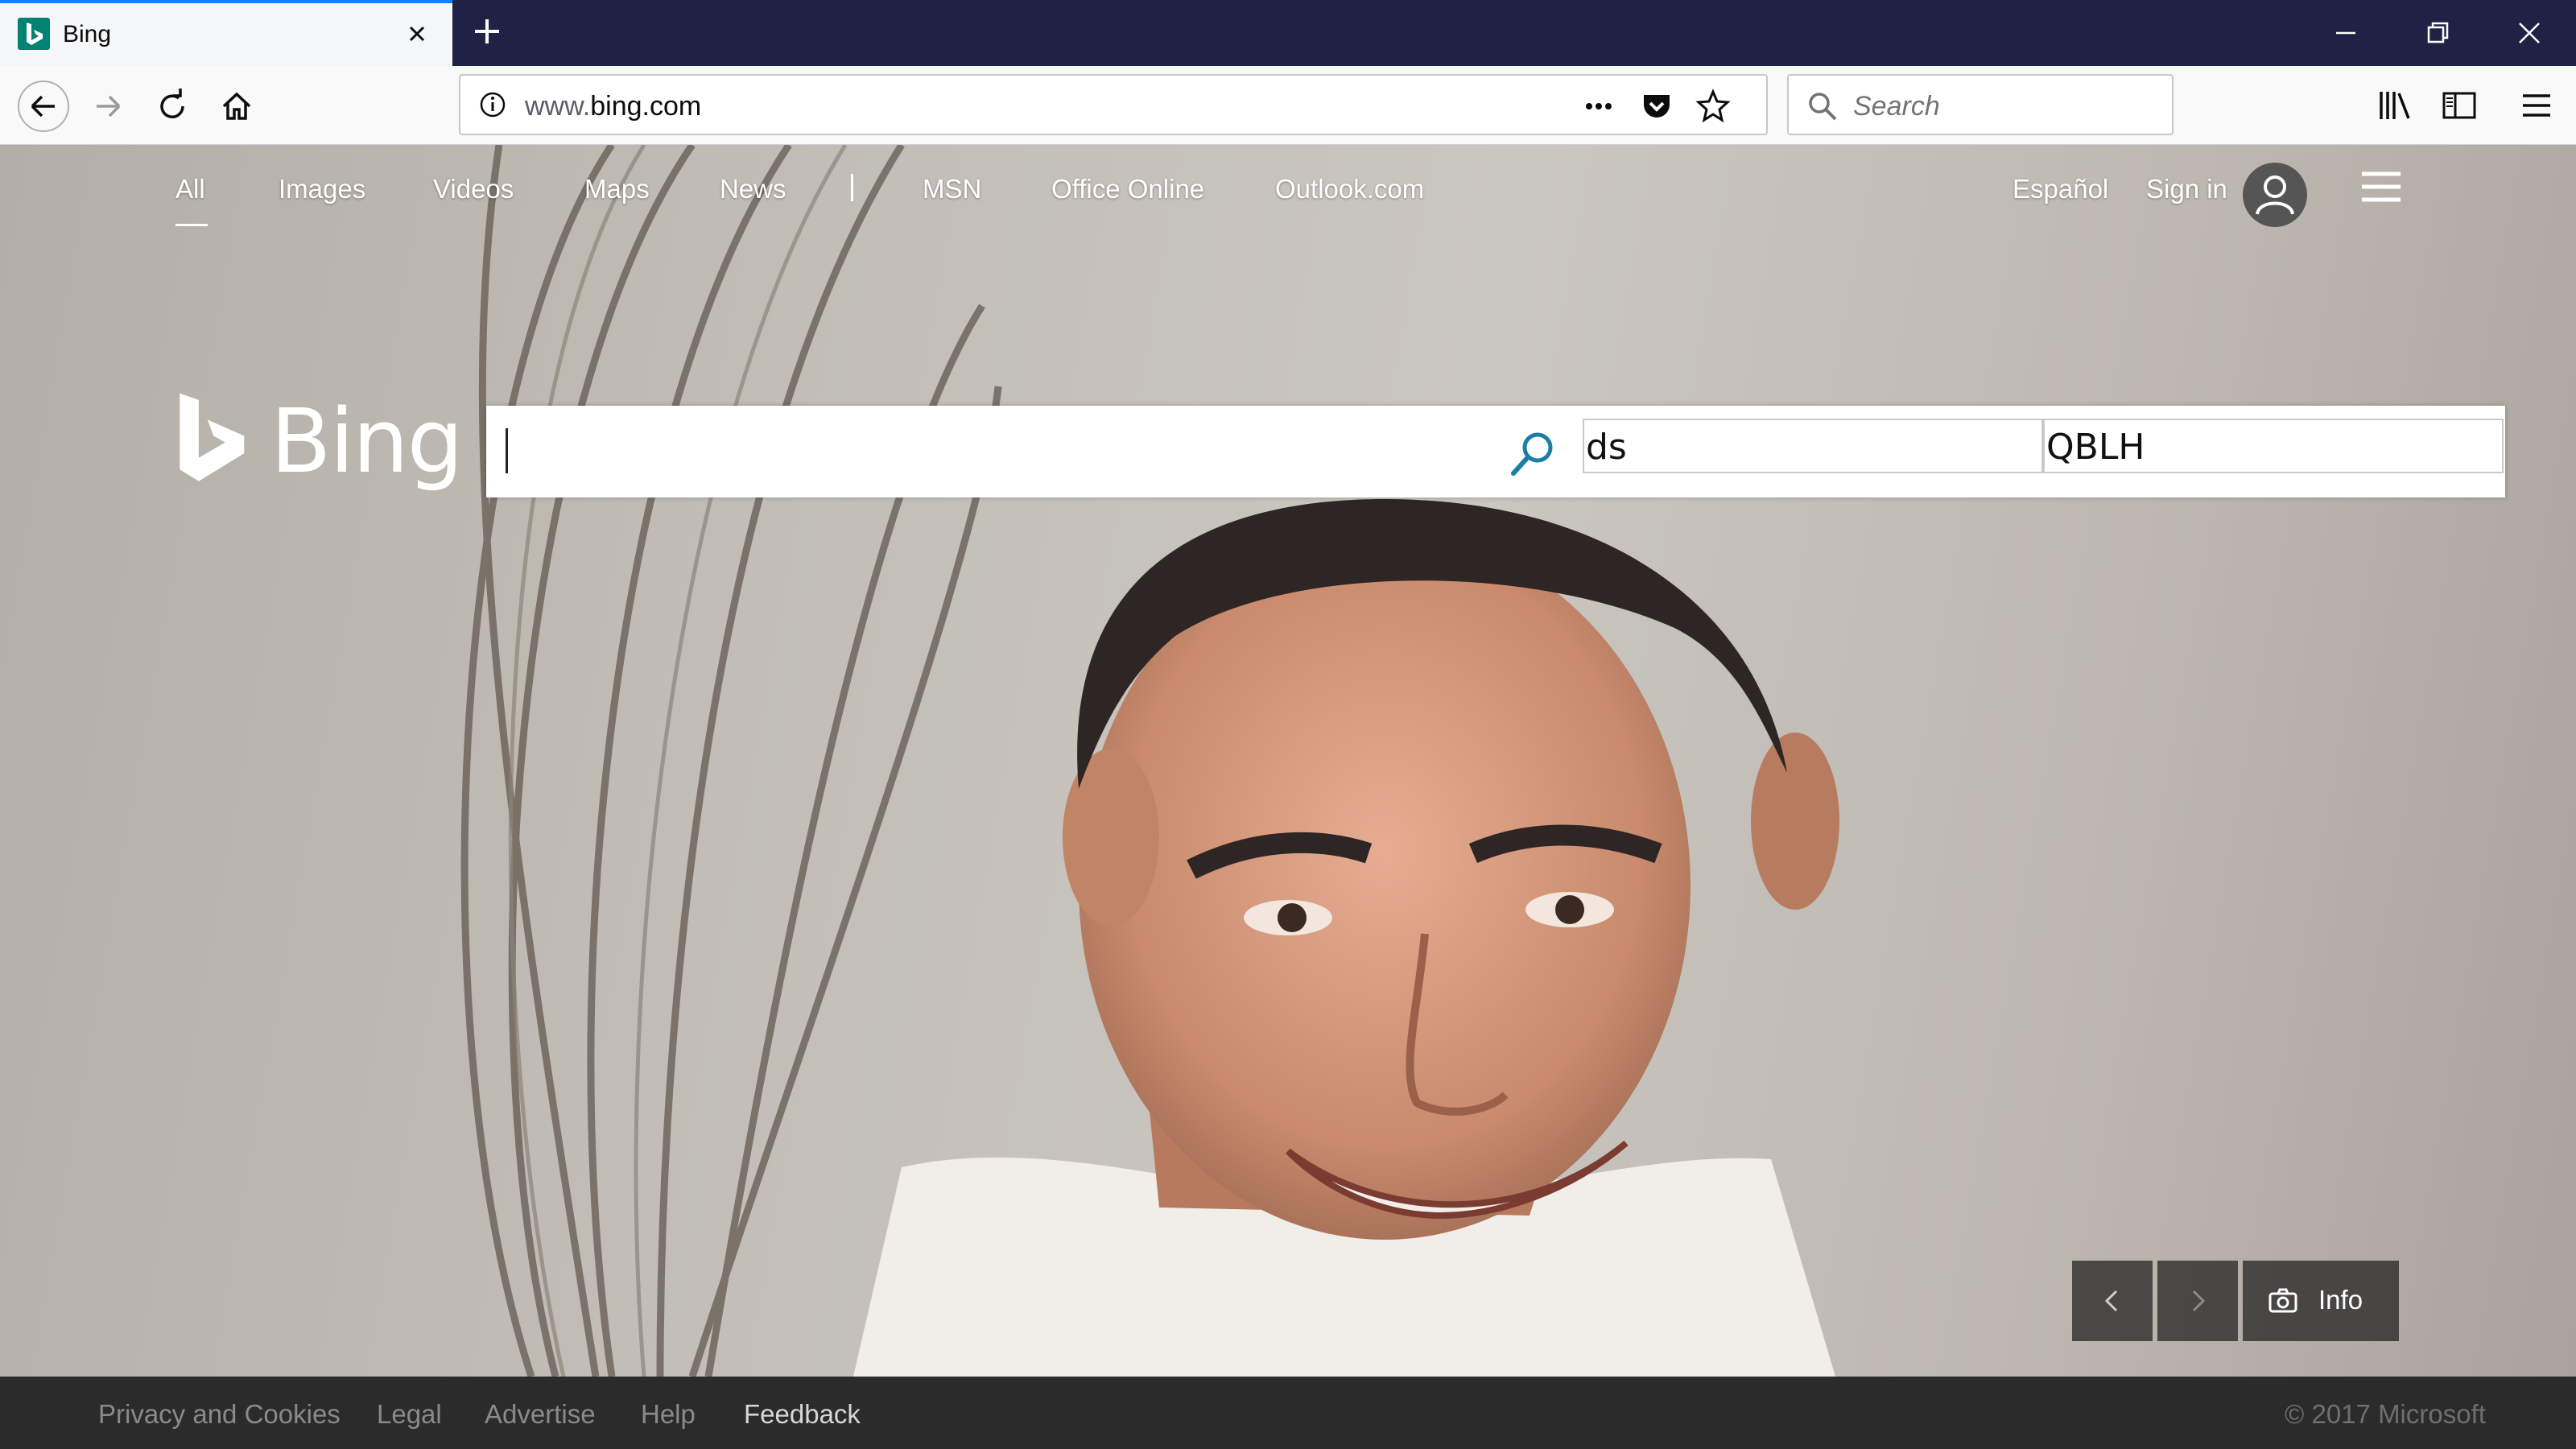 This screenshot has height=1449, width=2576. What do you see at coordinates (2437, 33) in the screenshot?
I see `restore-icon` at bounding box center [2437, 33].